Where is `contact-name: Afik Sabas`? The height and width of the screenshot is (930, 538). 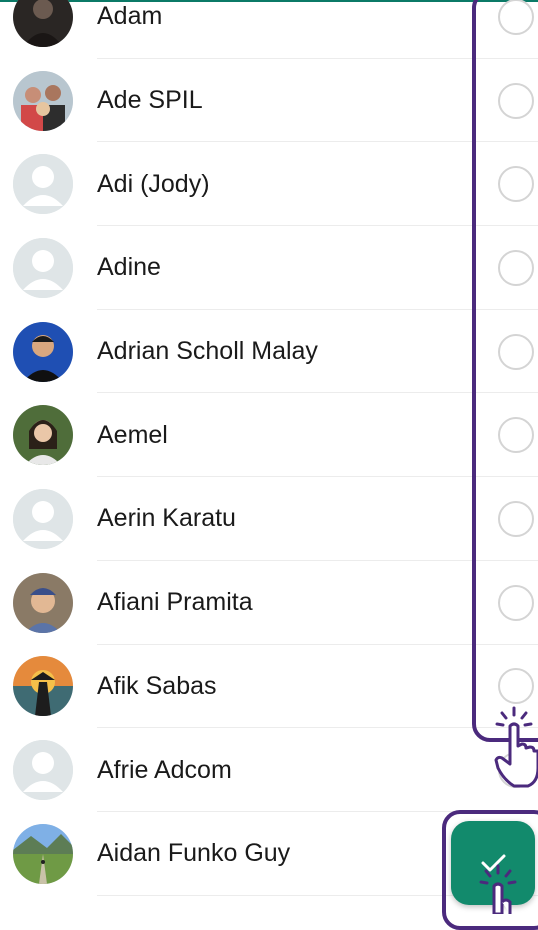
contact-name: Afik Sabas is located at coordinates (157, 685).